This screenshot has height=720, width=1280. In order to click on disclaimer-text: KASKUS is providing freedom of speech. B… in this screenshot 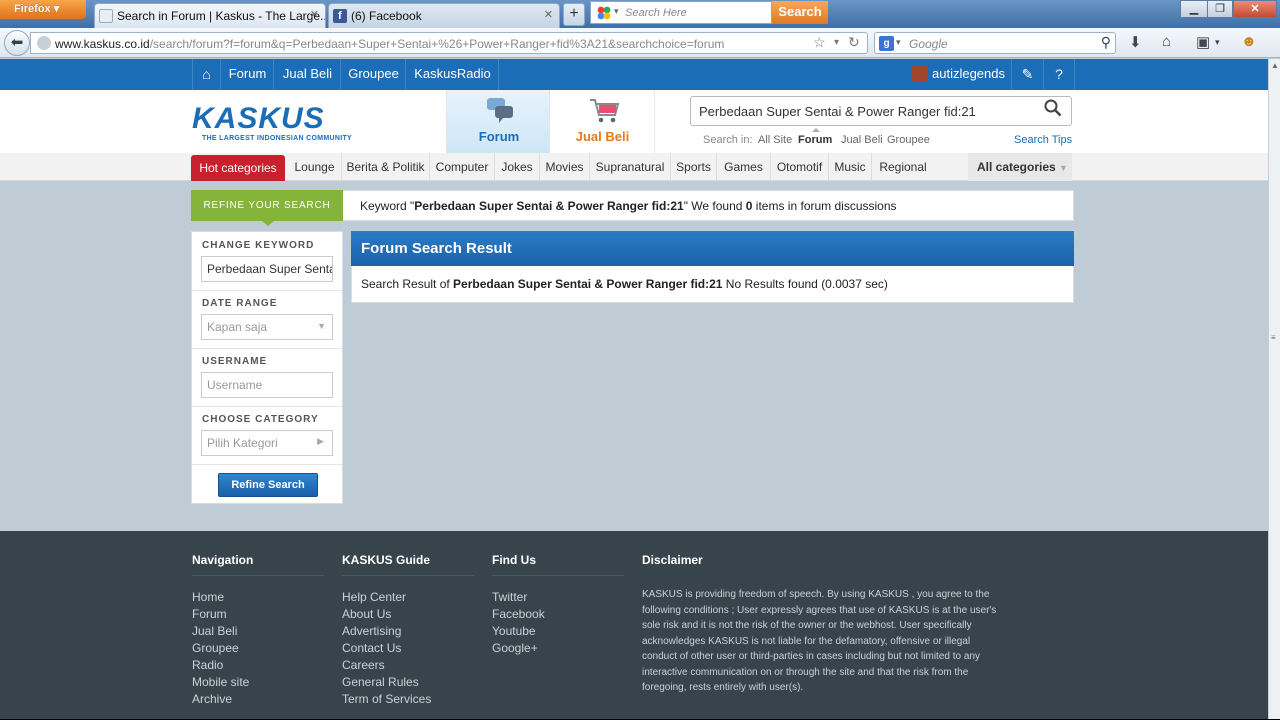, I will do `click(819, 641)`.